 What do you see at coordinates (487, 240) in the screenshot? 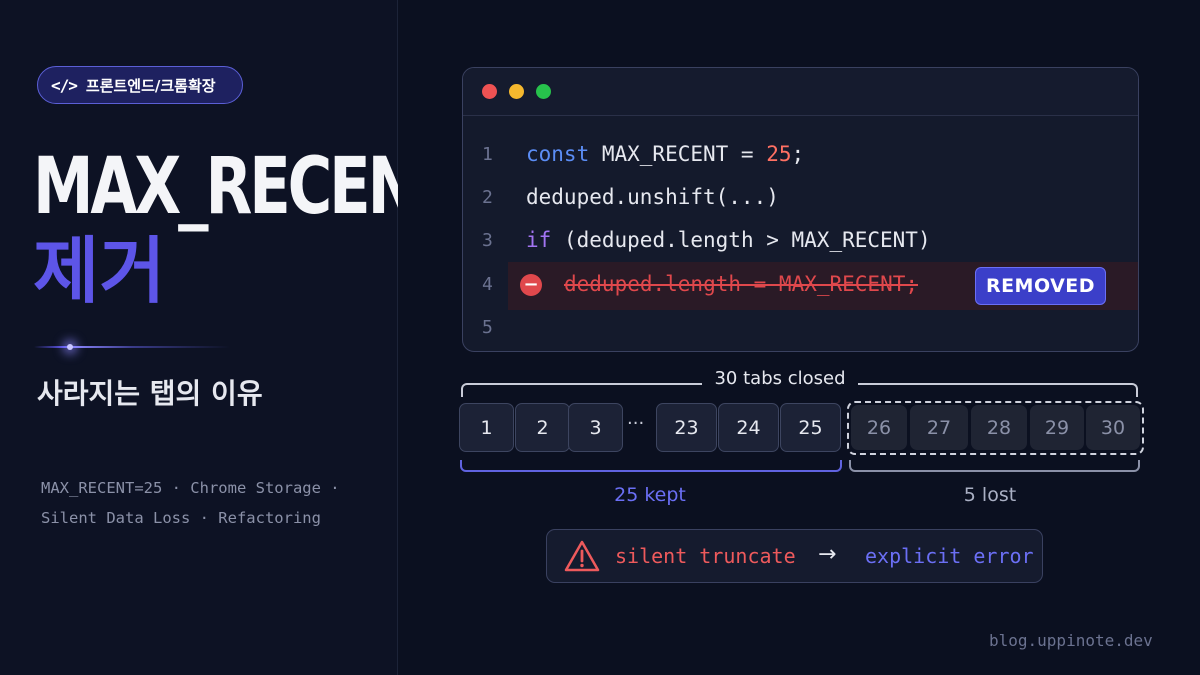
I see `line-number: 3` at bounding box center [487, 240].